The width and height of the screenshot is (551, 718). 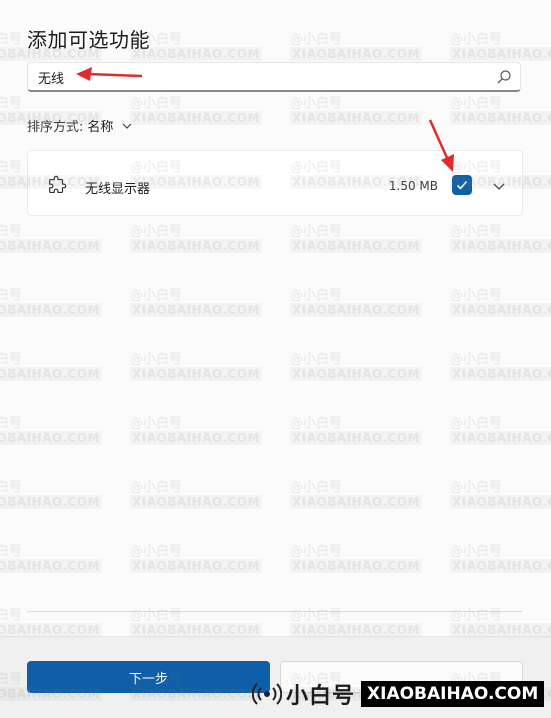 I want to click on feature-checkbox, so click(x=462, y=185).